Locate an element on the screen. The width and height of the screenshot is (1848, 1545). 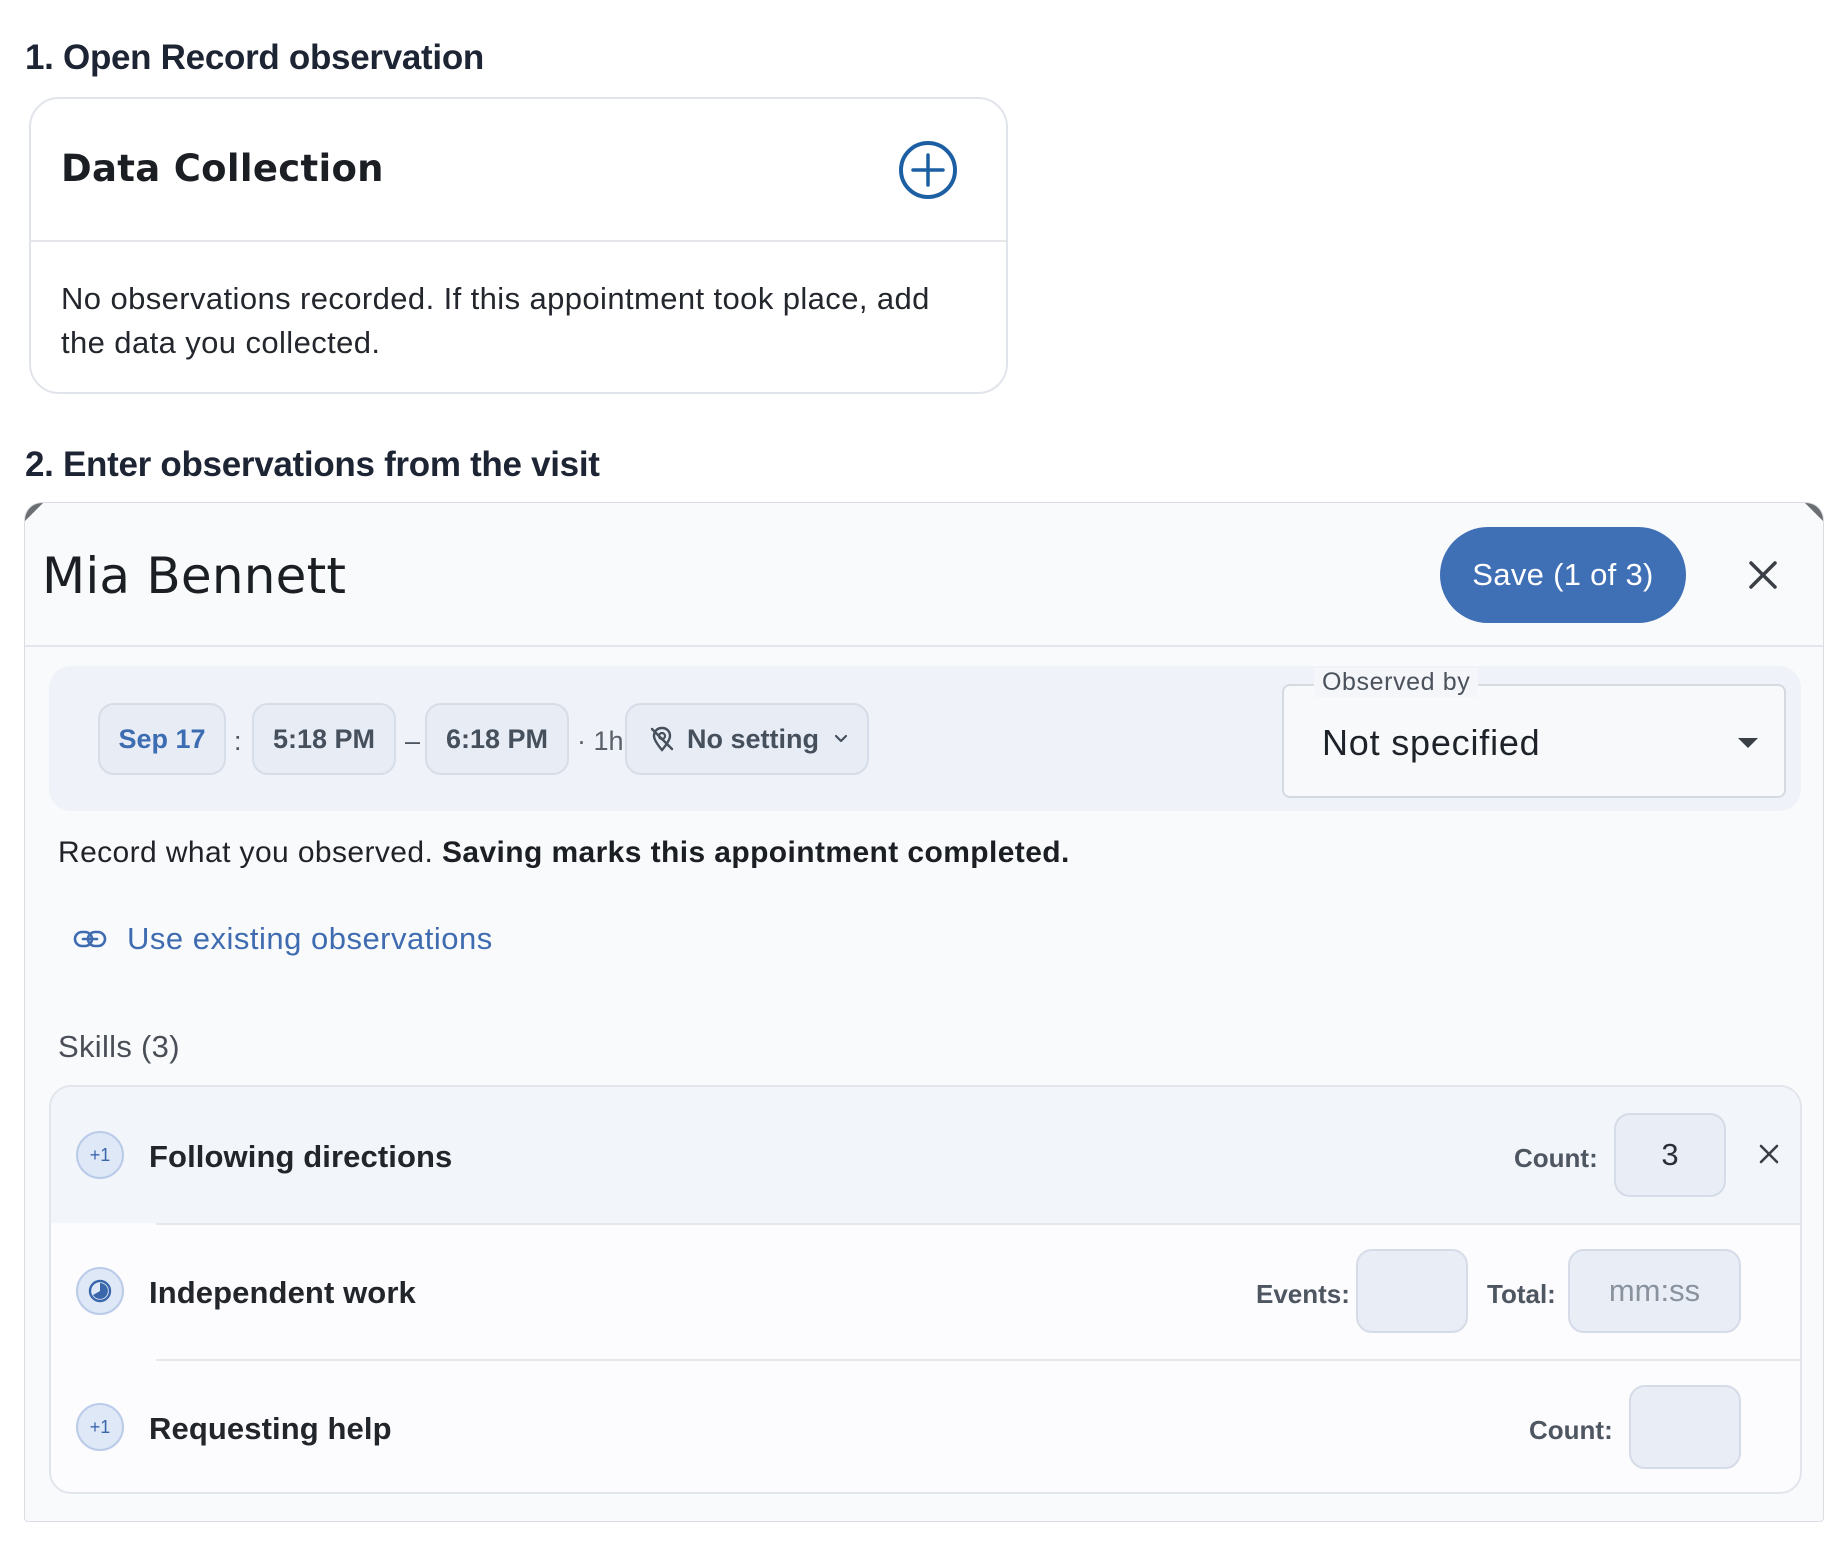
skill-name: Independent work is located at coordinates (282, 1292).